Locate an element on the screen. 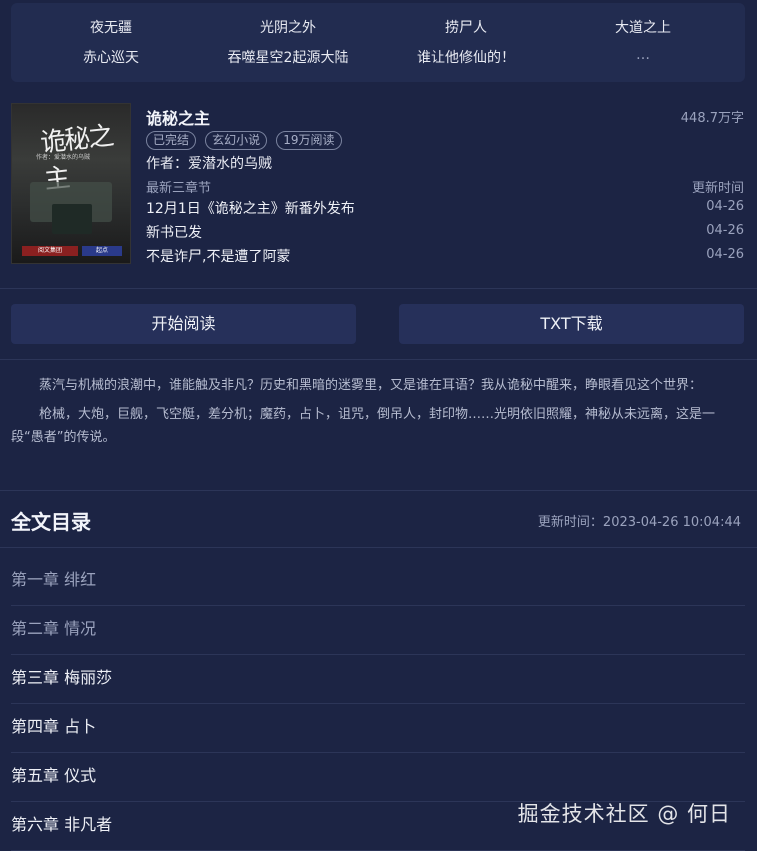  book-author: 作者：爱潜水的乌贼 is located at coordinates (209, 163).